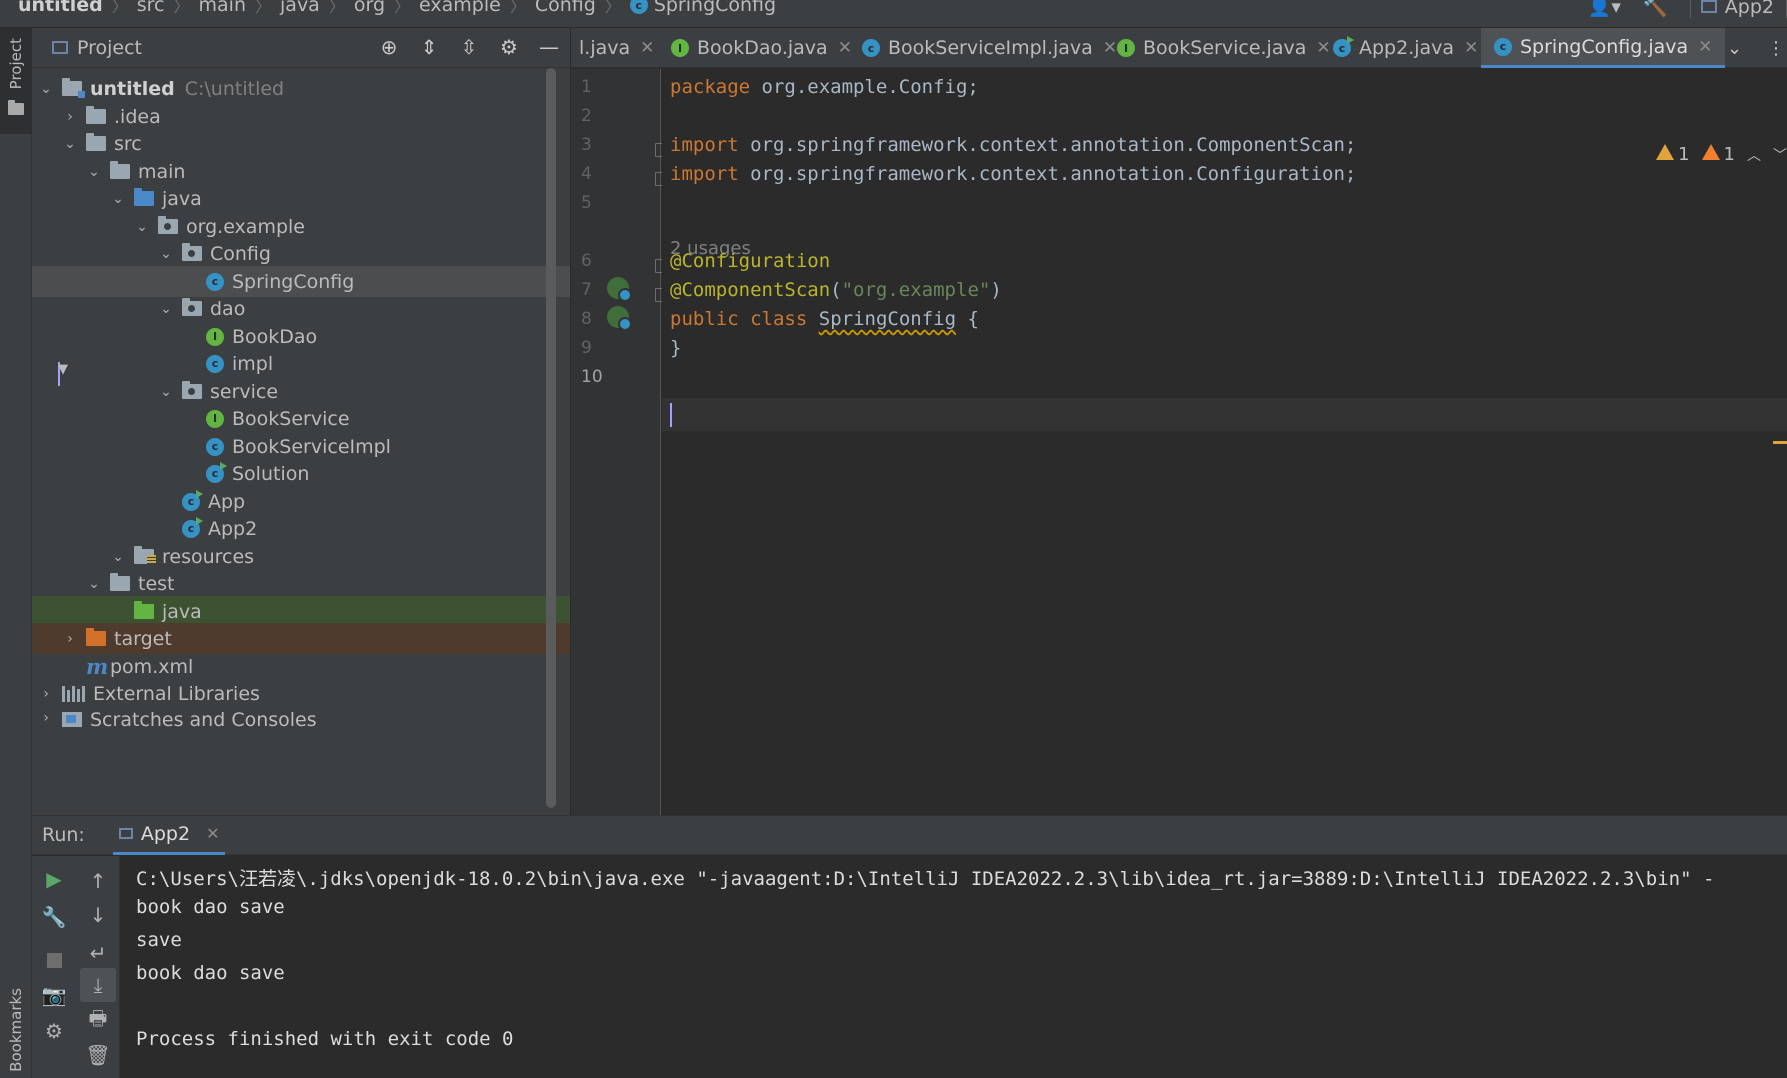 Image resolution: width=1787 pixels, height=1078 pixels. What do you see at coordinates (301, 583) in the screenshot?
I see `tree-item-test: ⌄ test` at bounding box center [301, 583].